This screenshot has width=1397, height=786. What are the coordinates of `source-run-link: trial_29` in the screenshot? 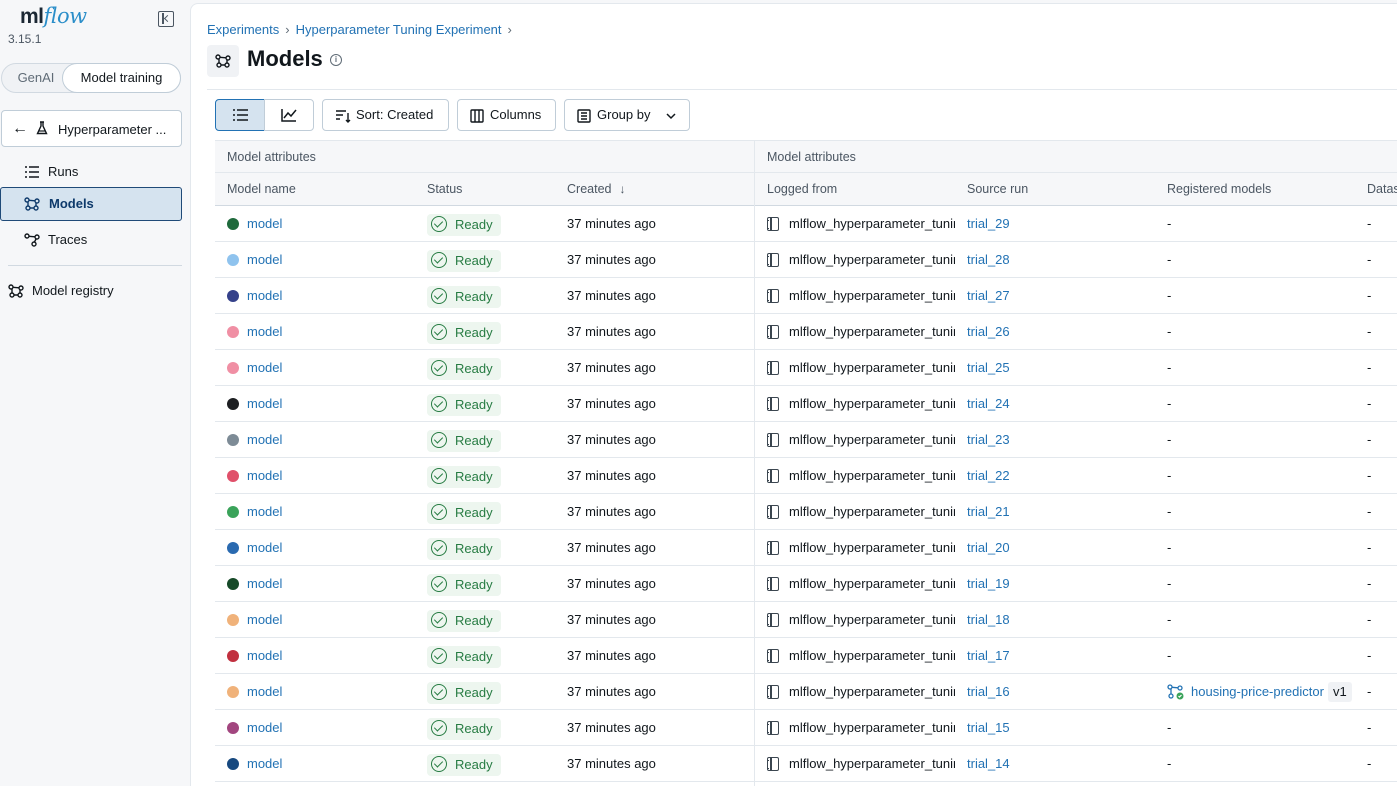 It's located at (988, 223).